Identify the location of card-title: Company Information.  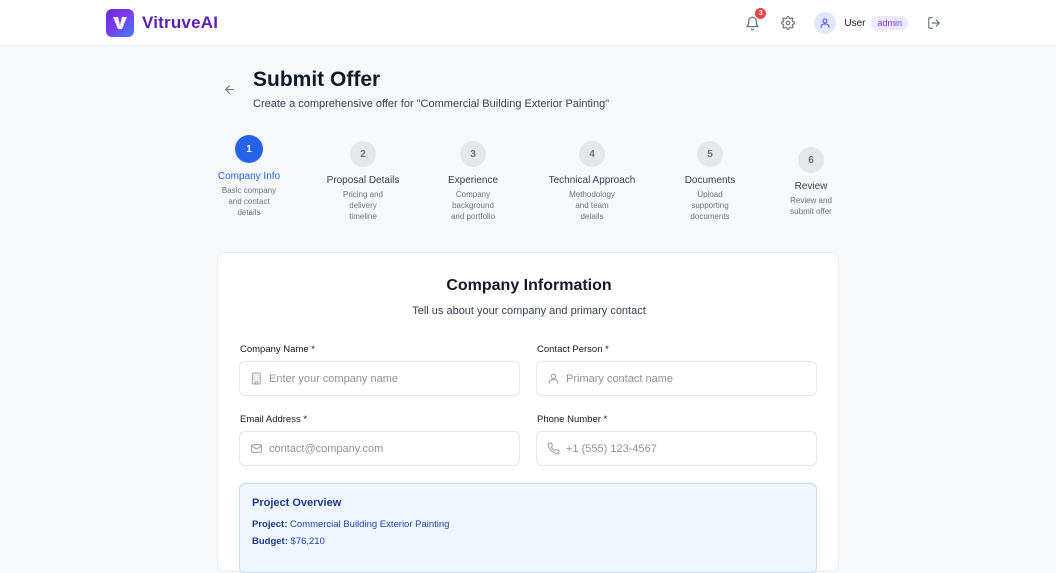
(529, 285).